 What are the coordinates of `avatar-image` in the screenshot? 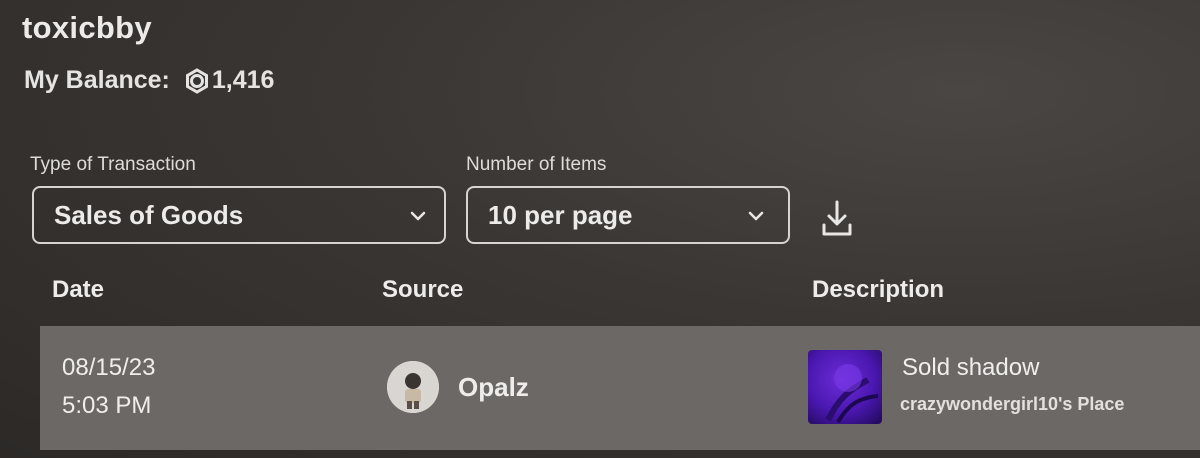 It's located at (413, 387).